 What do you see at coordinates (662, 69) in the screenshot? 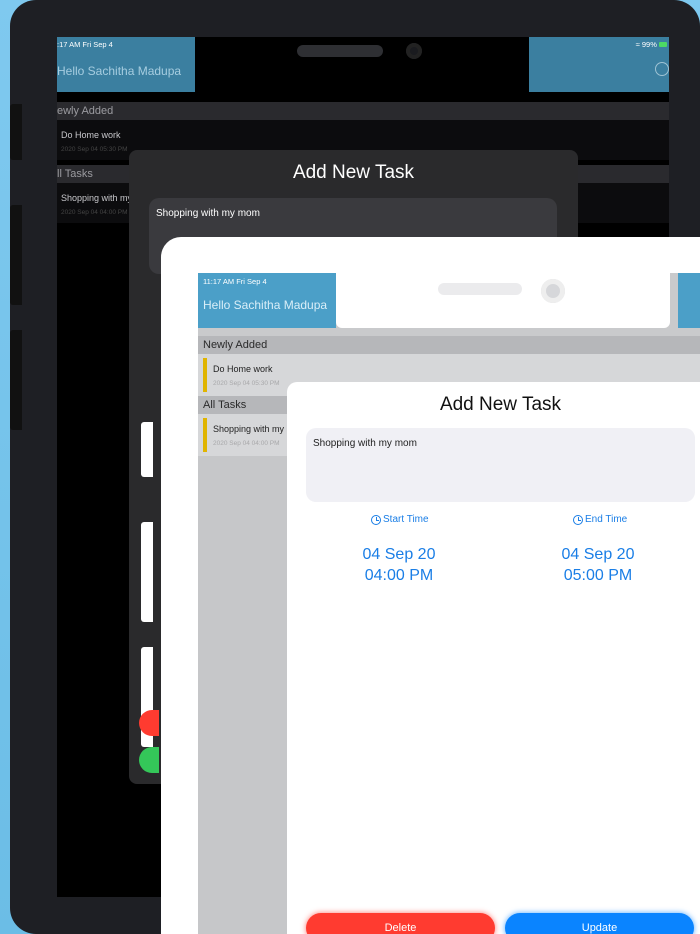
I see `profile-icon` at bounding box center [662, 69].